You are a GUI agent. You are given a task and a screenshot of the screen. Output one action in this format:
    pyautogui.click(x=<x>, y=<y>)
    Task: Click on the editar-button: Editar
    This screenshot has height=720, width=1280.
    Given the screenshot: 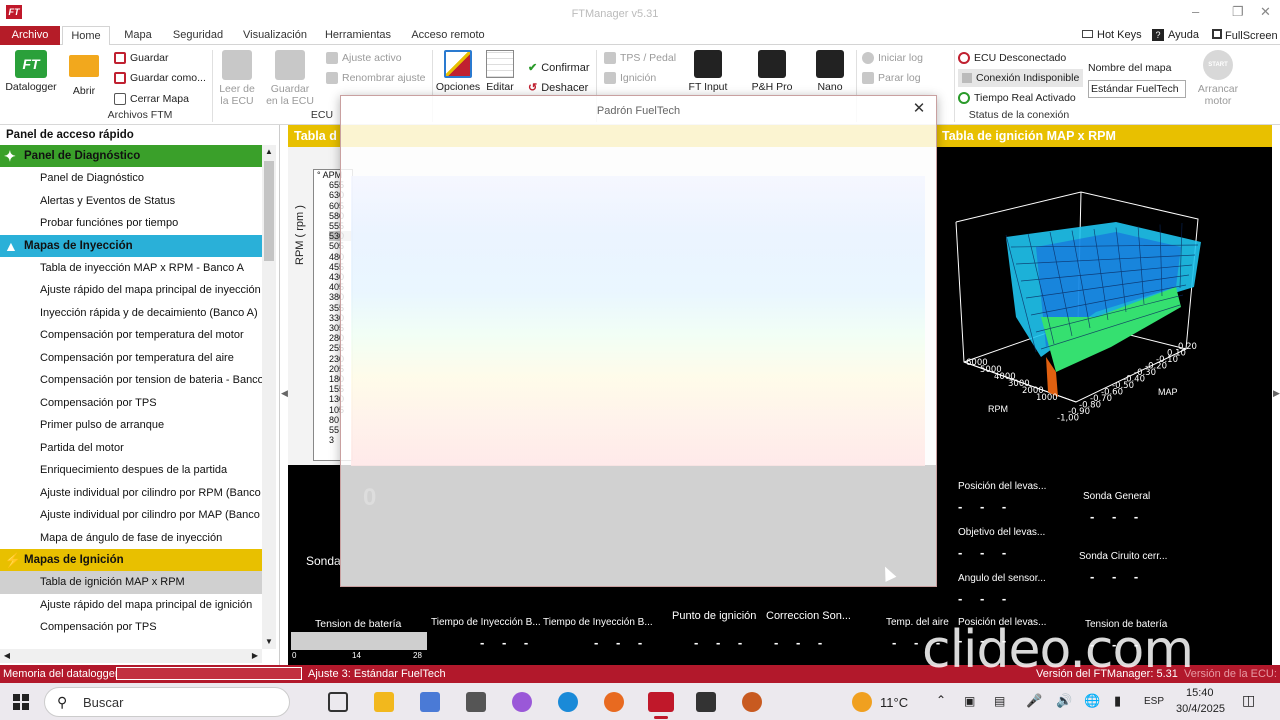 What is the action you would take?
    pyautogui.click(x=500, y=71)
    